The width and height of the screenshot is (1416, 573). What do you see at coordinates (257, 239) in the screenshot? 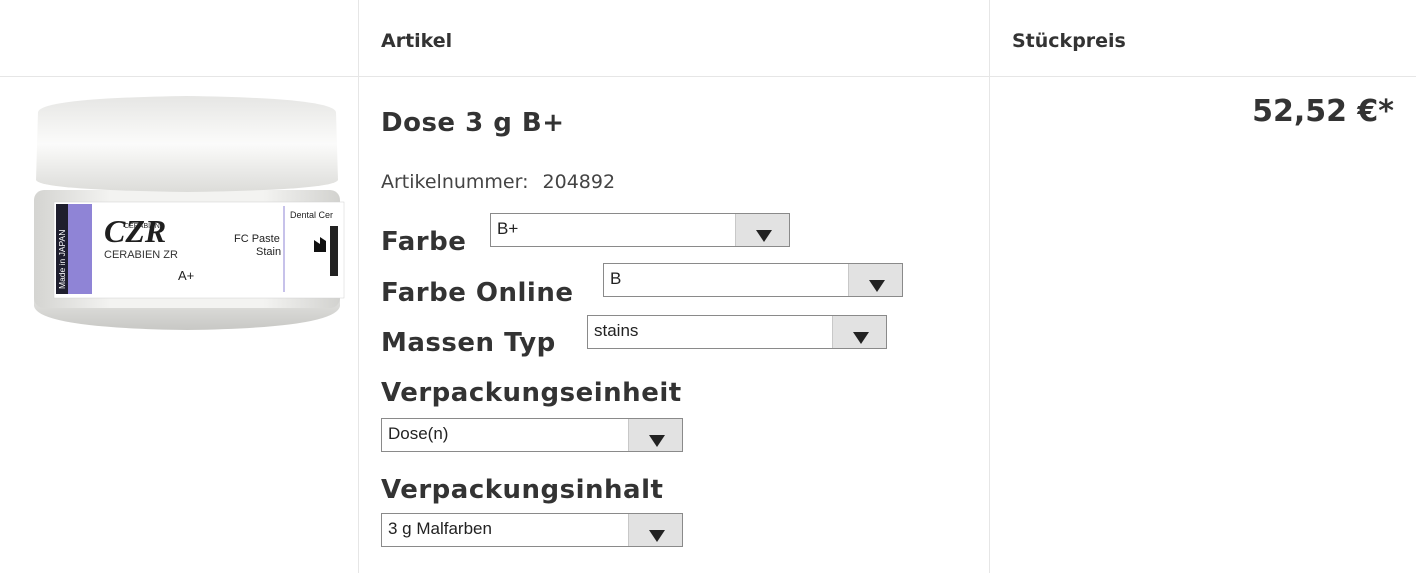
I see `label-type-line1: FC Paste` at bounding box center [257, 239].